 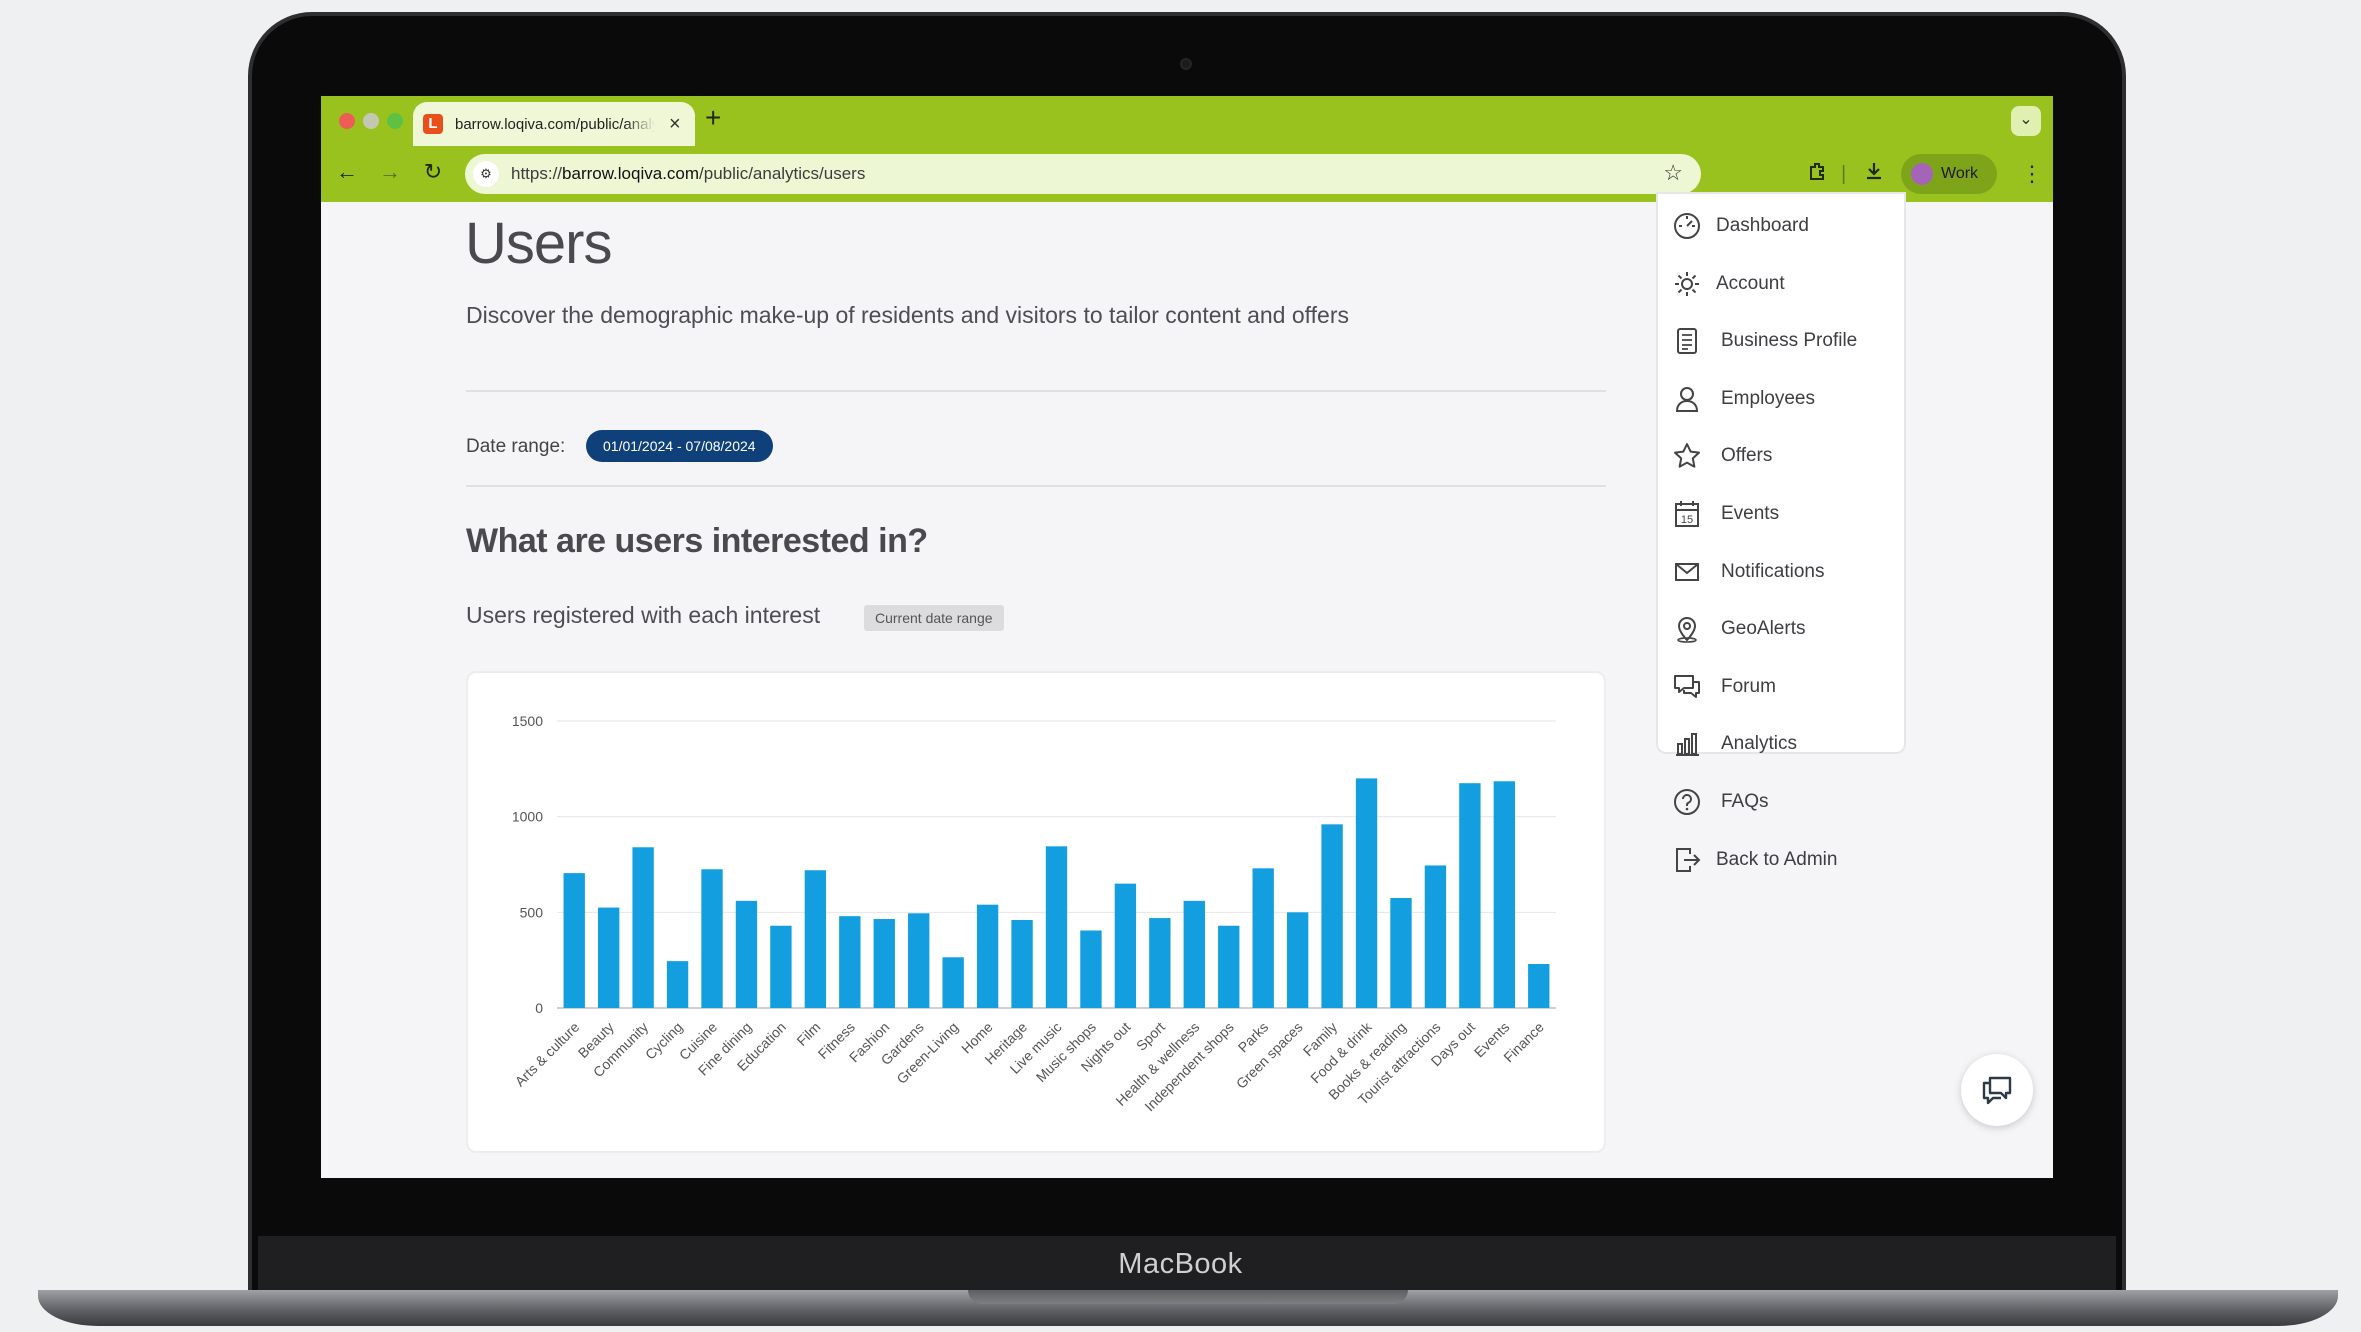 I want to click on menu-item-account: Account, so click(x=1783, y=284).